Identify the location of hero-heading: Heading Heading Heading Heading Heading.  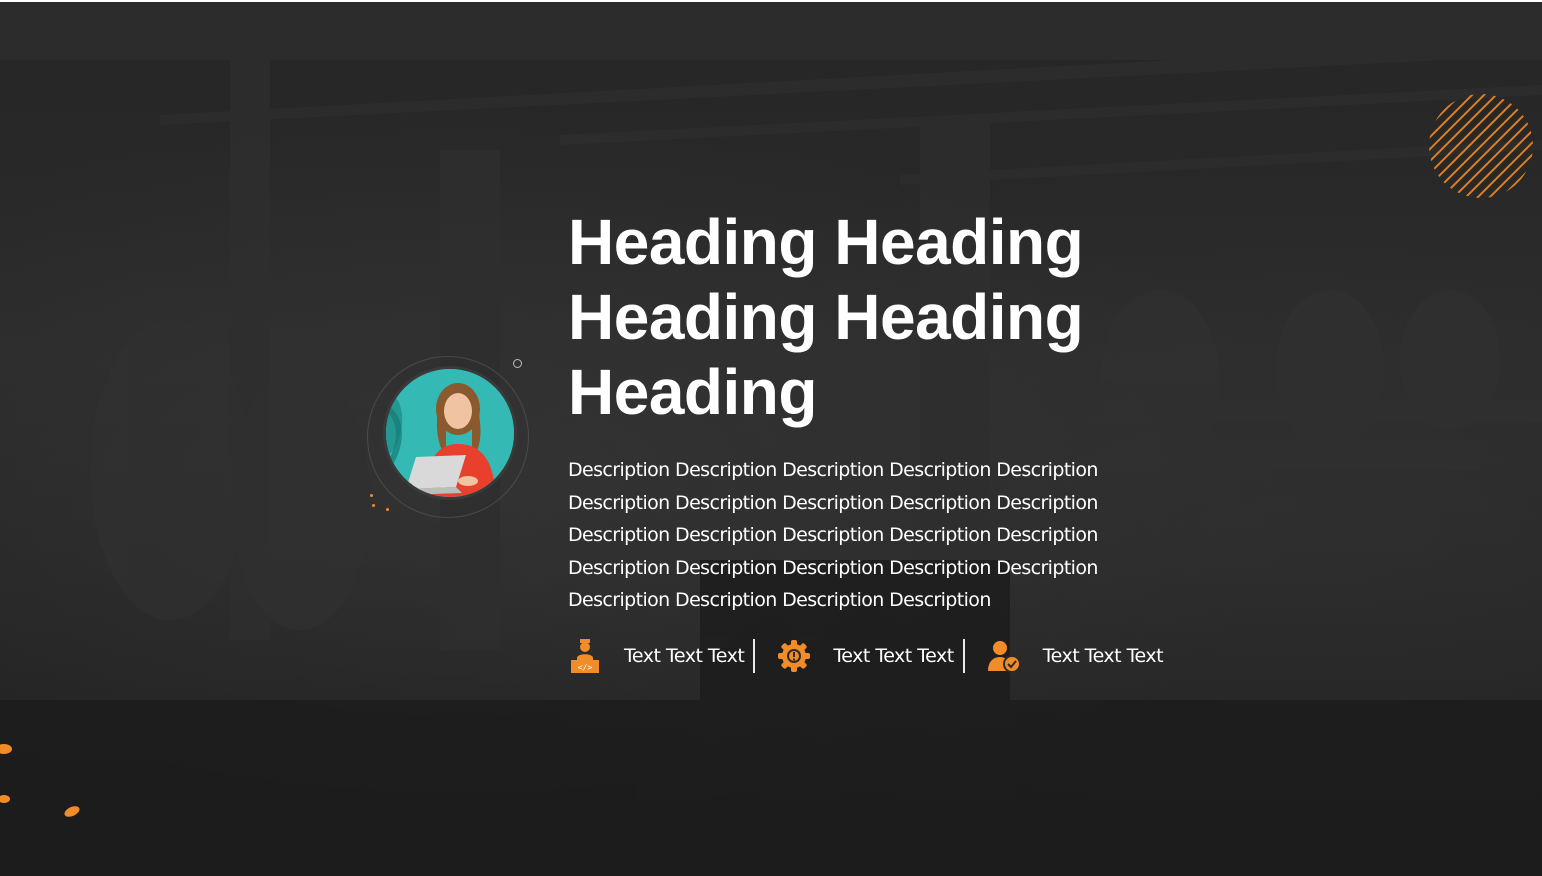
(826, 317).